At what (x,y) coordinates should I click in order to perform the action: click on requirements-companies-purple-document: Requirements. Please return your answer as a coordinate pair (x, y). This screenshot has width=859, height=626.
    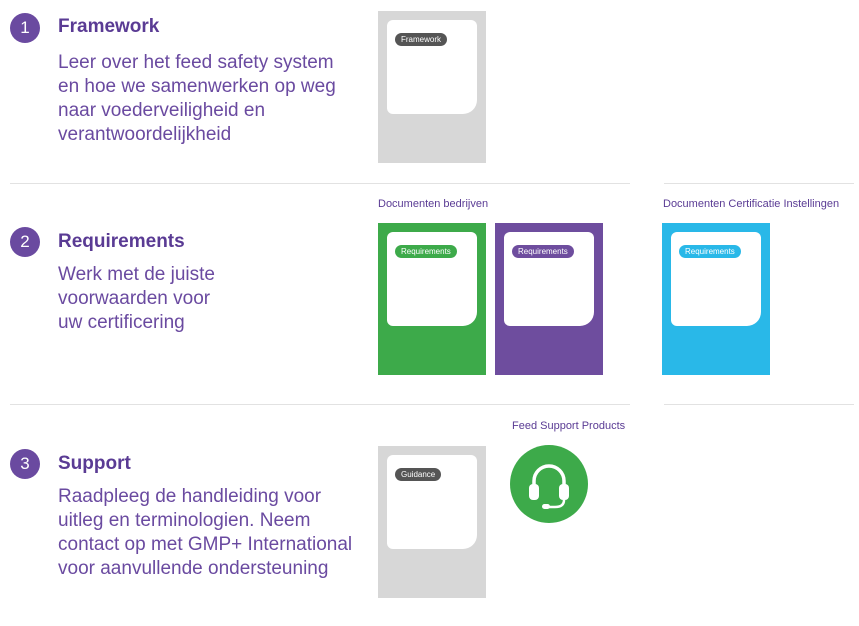
    Looking at the image, I should click on (549, 299).